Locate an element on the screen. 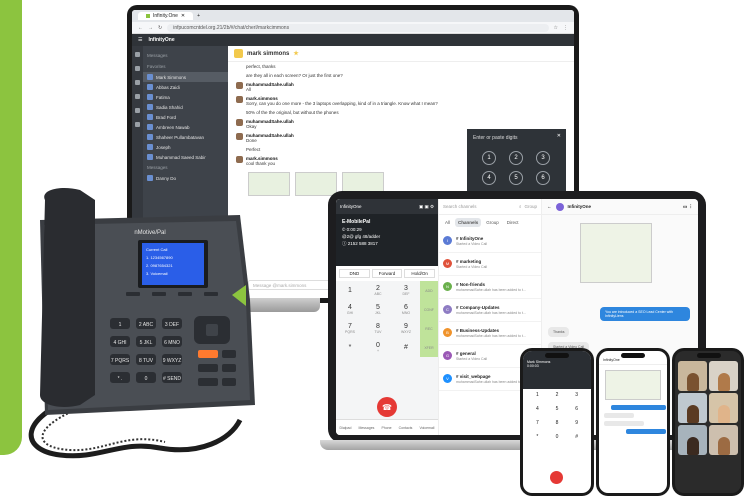  nav-phone: Phone is located at coordinates (386, 428).